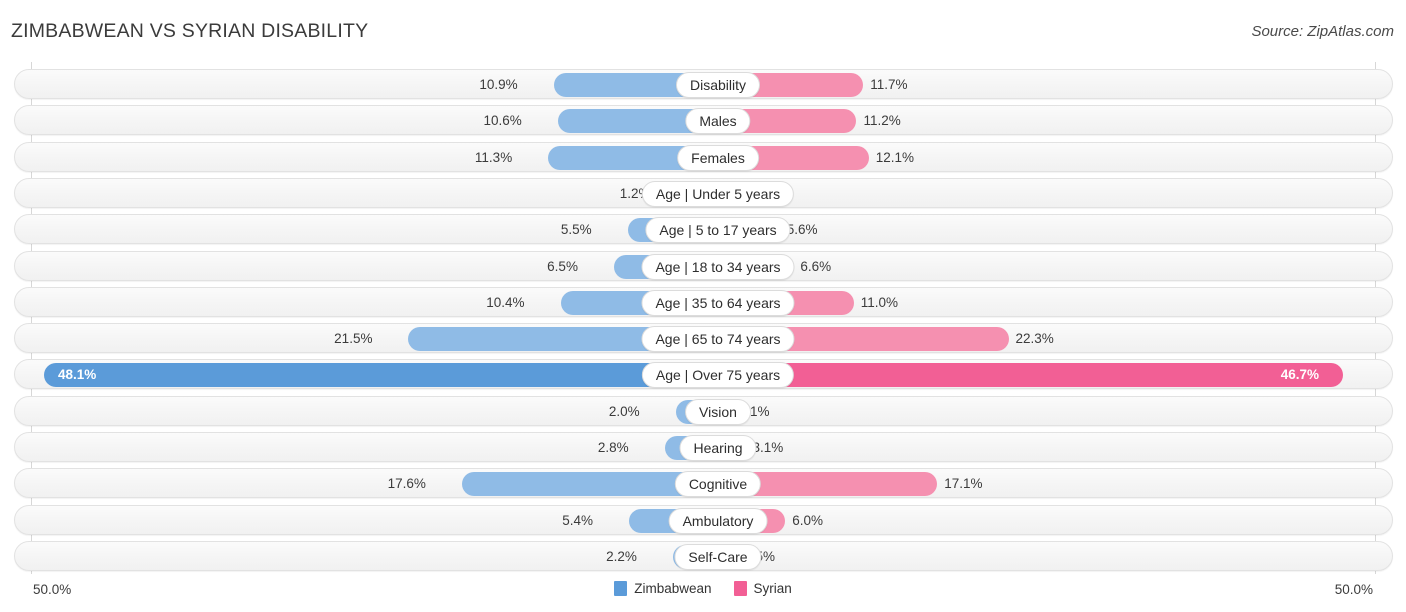 The width and height of the screenshot is (1406, 612). What do you see at coordinates (718, 556) in the screenshot?
I see `category-label: Self-Care` at bounding box center [718, 556].